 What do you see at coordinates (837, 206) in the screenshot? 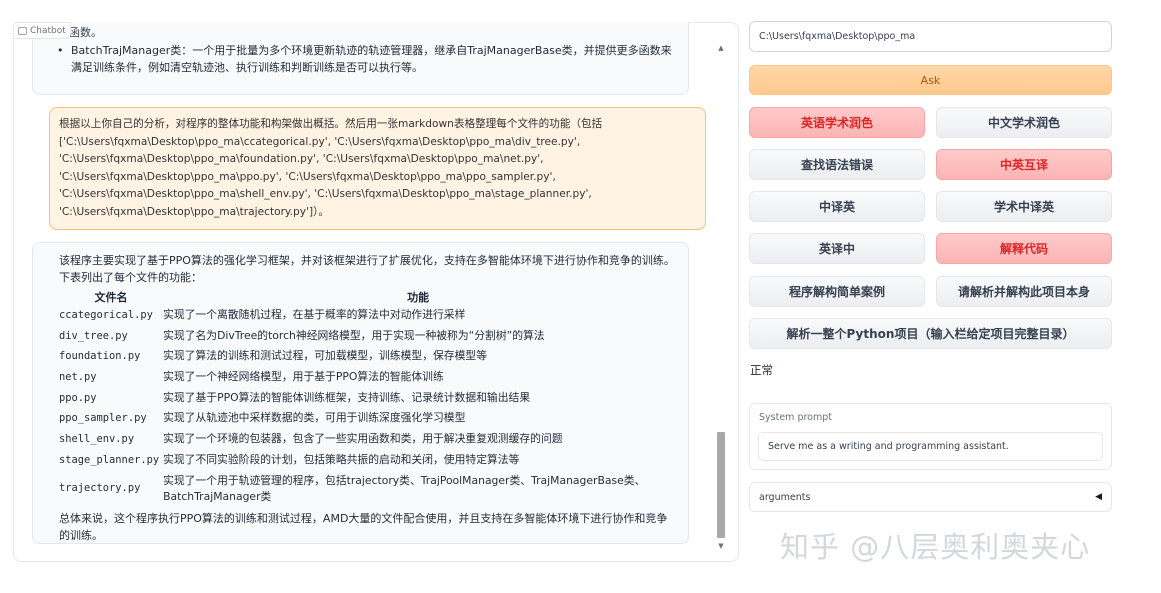
I see `cn-to-en-button: 中译英` at bounding box center [837, 206].